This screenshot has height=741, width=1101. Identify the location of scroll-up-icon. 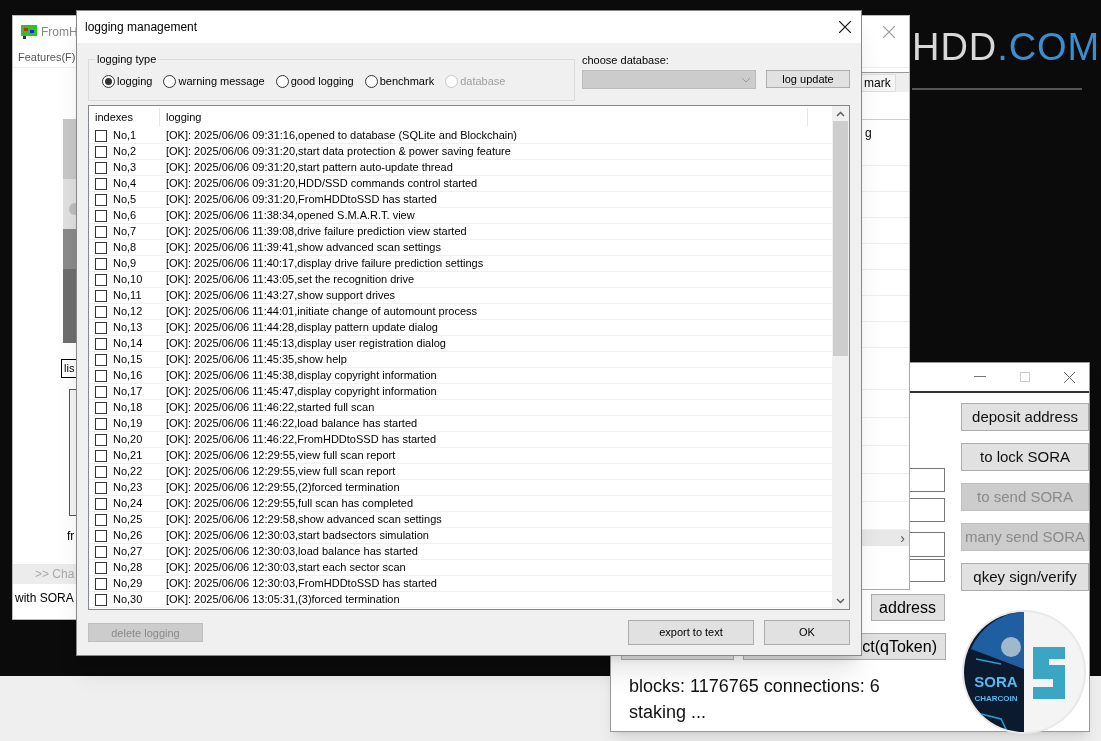
(840, 114).